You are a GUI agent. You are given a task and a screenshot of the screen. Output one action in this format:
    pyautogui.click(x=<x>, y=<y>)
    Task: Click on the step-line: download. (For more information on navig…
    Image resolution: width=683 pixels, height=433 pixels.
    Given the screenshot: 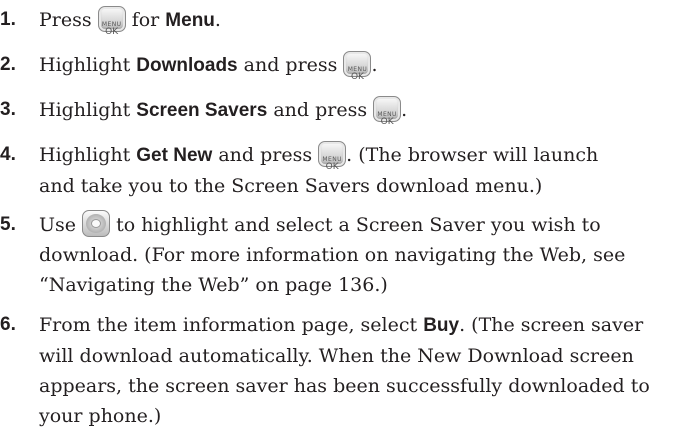 What is the action you would take?
    pyautogui.click(x=332, y=255)
    